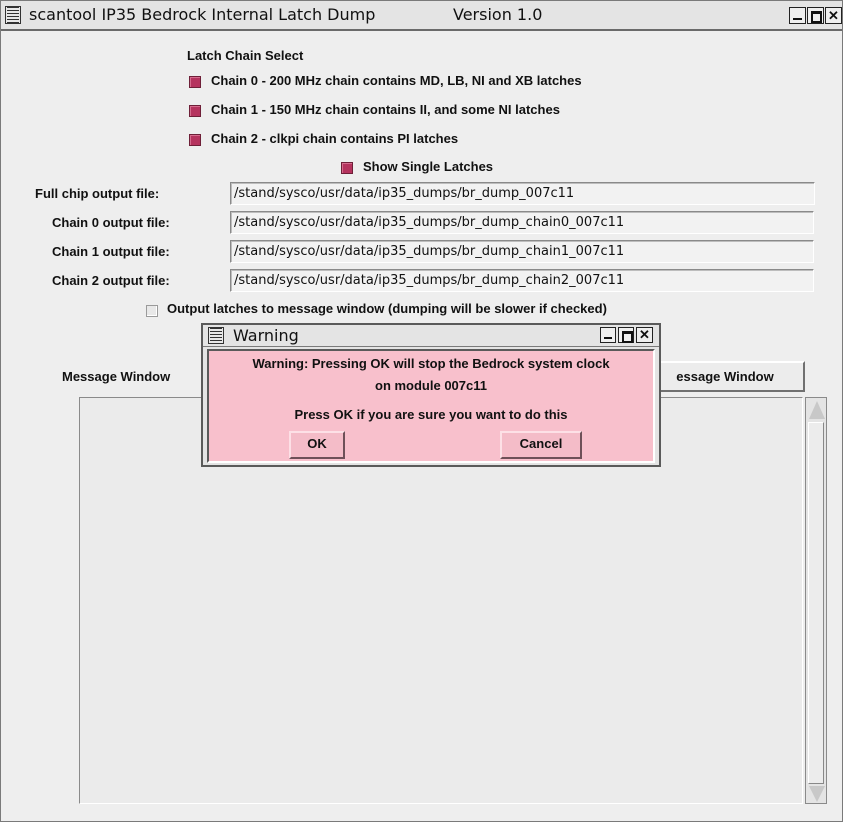  I want to click on scroll-down-icon, so click(817, 794).